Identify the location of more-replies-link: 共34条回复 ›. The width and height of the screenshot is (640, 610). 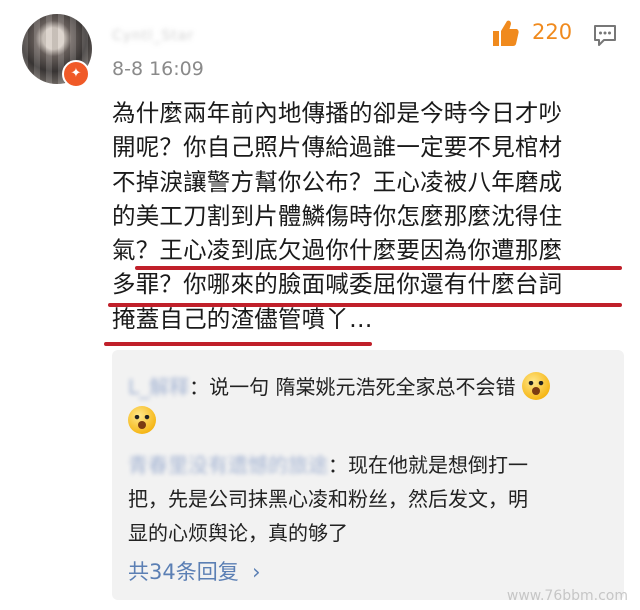
(194, 571).